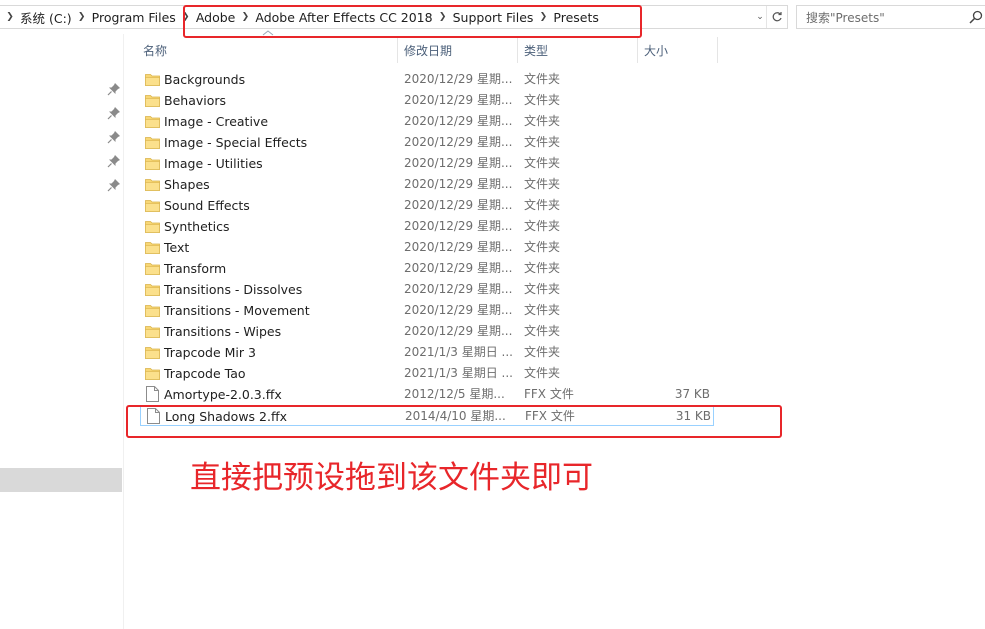 The image size is (985, 629). Describe the element at coordinates (578, 50) in the screenshot. I see `column-header-type: 类型` at that location.